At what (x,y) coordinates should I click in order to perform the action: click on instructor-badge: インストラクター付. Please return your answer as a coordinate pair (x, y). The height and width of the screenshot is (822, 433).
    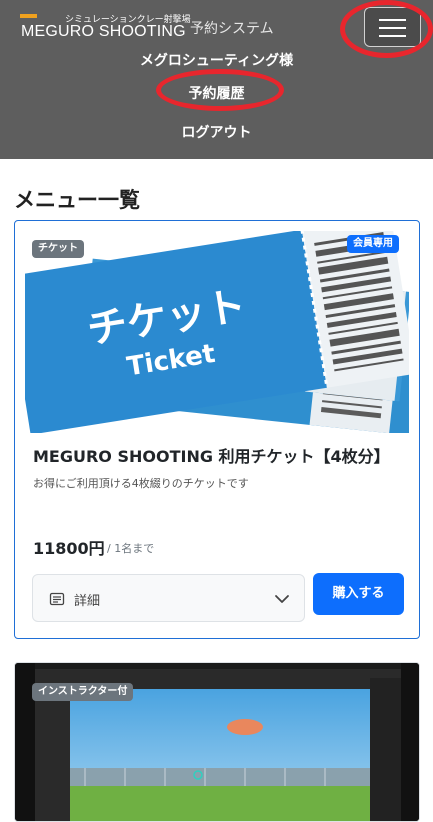
    Looking at the image, I should click on (83, 692).